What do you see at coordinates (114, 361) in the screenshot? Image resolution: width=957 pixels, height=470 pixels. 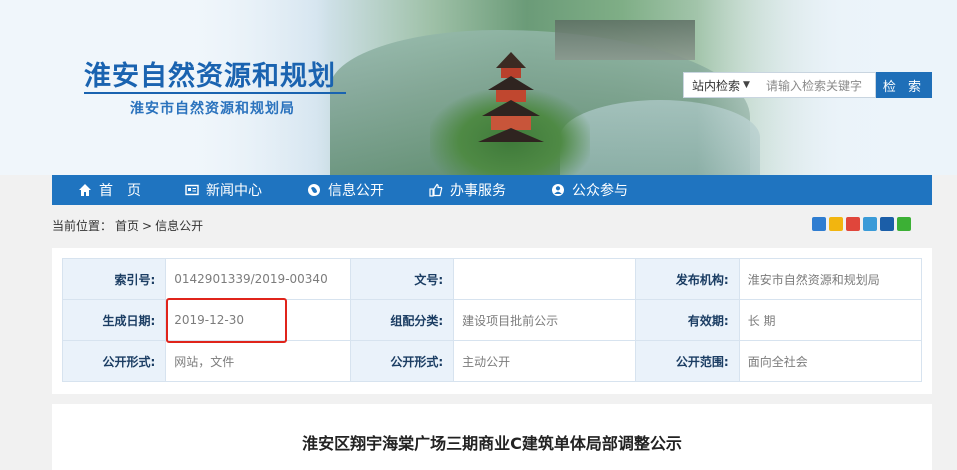 I see `disclosure-form-label: 公开形式:` at bounding box center [114, 361].